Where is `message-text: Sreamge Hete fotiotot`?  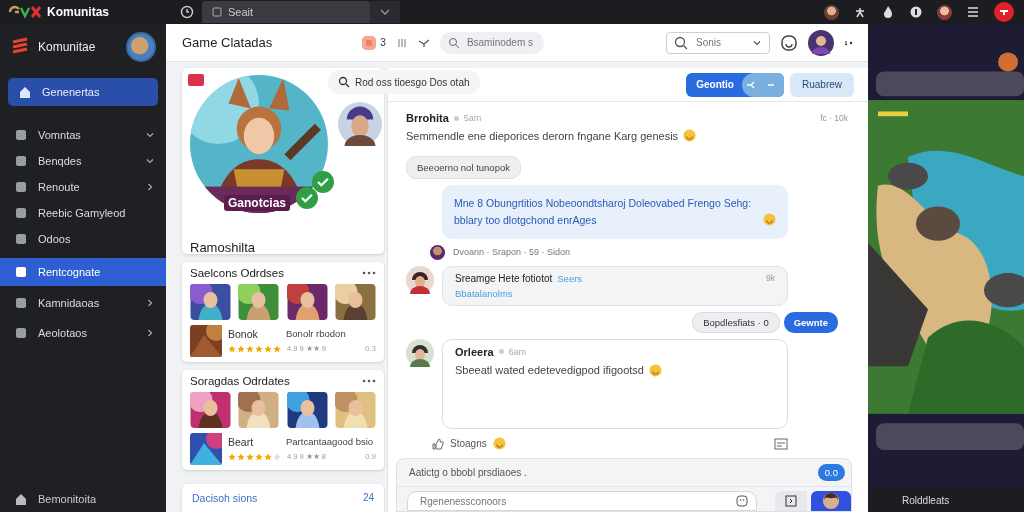 message-text: Sreamge Hete fotiotot is located at coordinates (504, 278).